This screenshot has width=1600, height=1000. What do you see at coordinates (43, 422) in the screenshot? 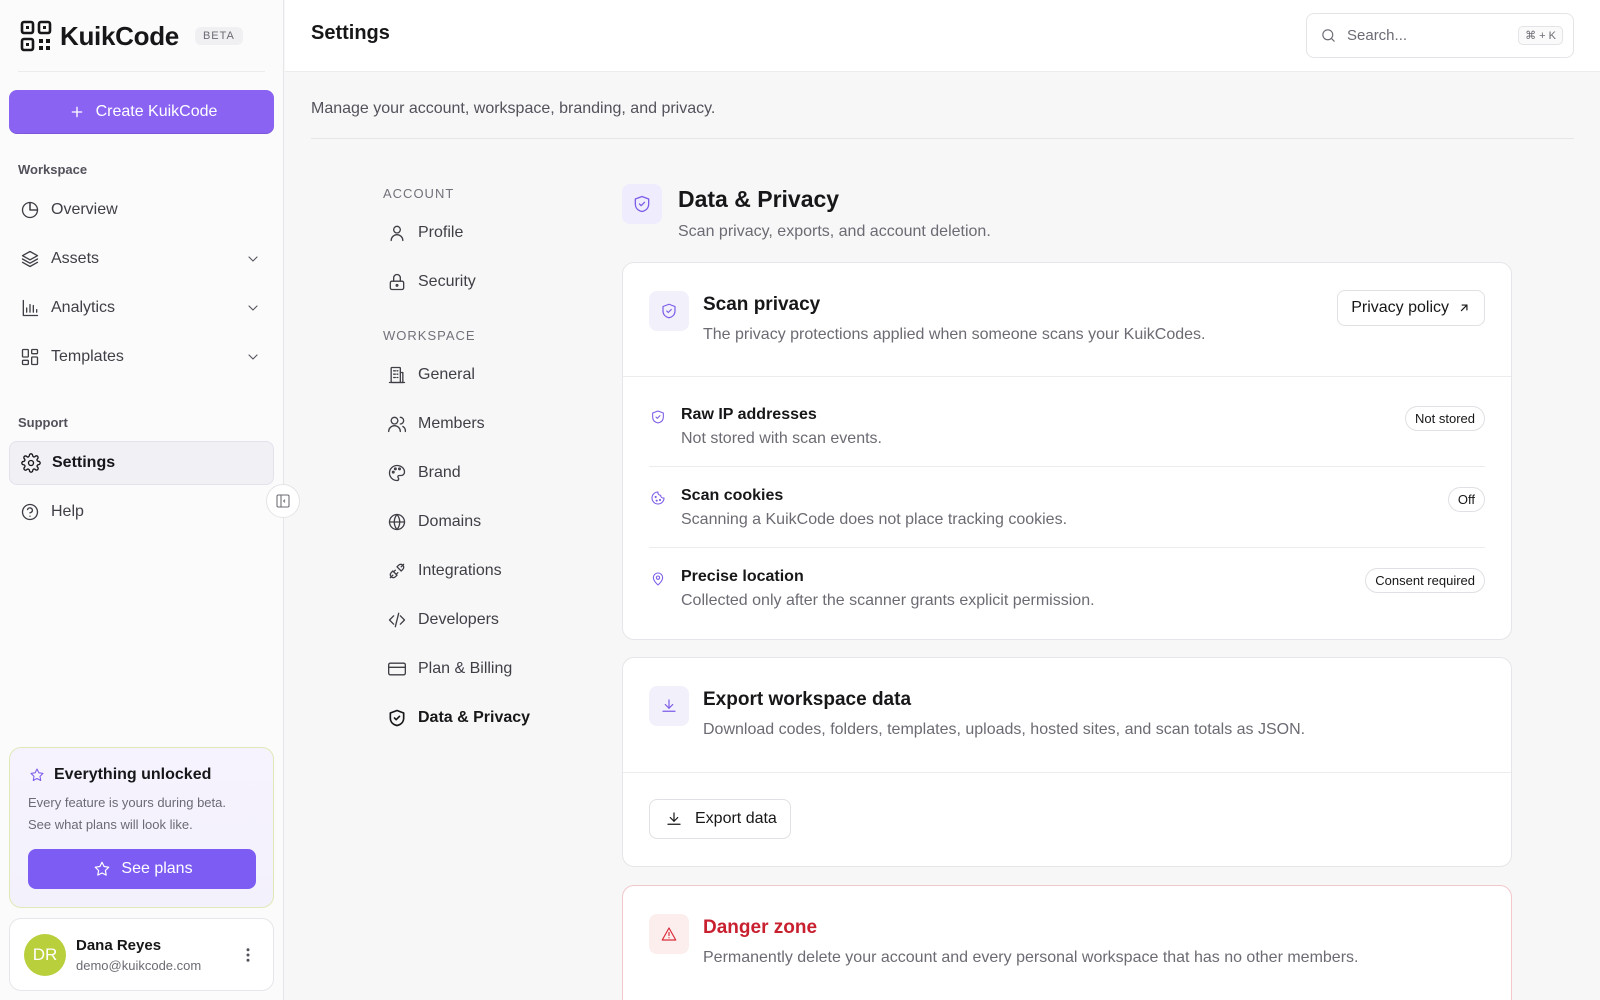
I see `support-section-label: Support` at bounding box center [43, 422].